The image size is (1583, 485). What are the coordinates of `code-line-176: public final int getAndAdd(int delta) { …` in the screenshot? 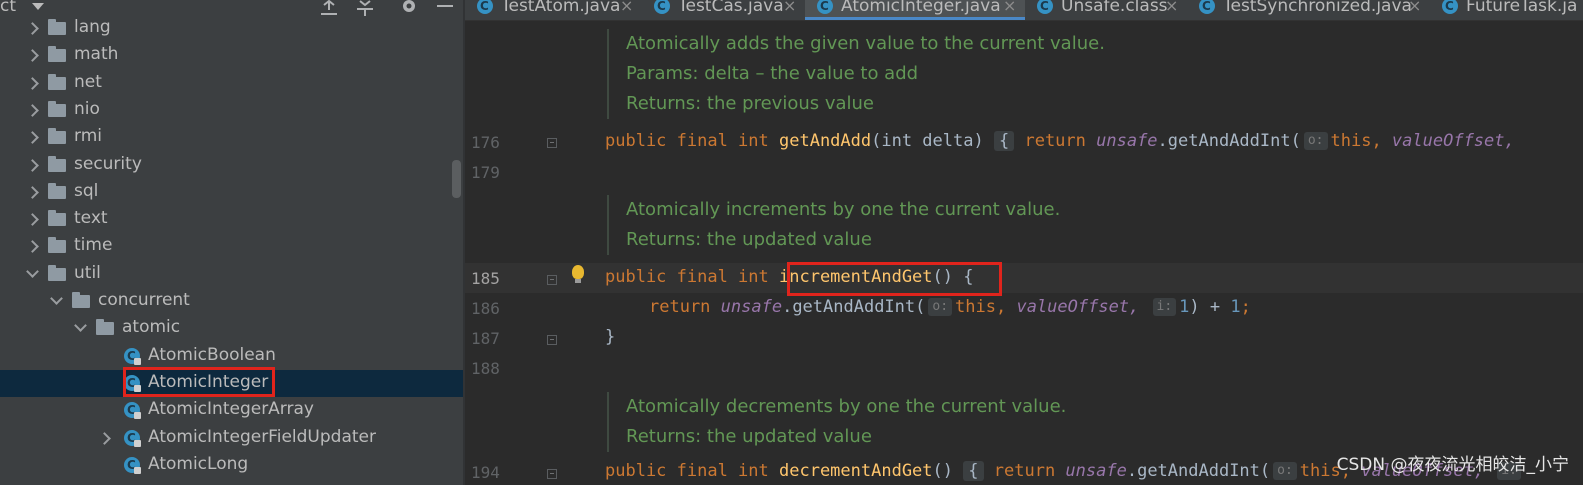 It's located at (1060, 141).